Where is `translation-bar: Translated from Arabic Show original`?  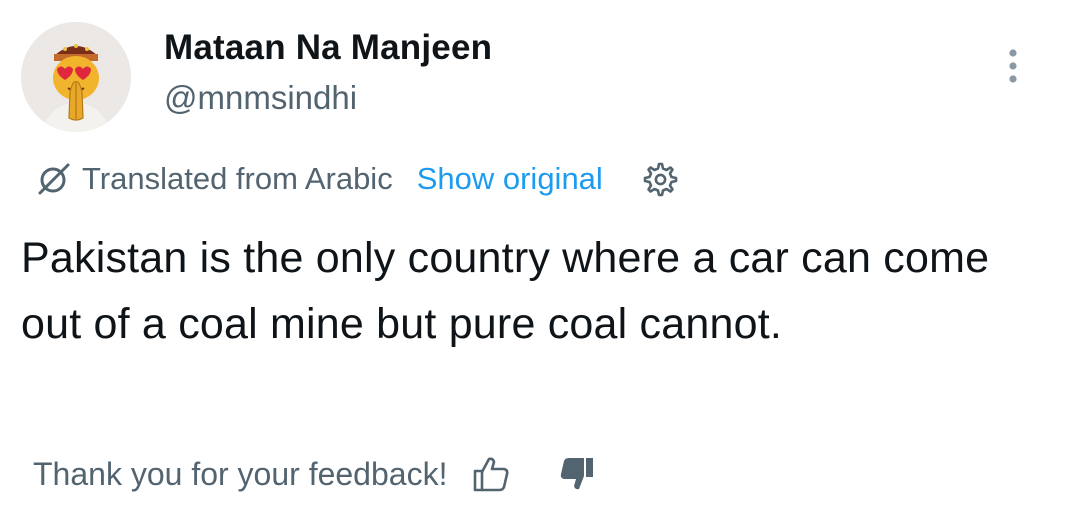
translation-bar: Translated from Arabic Show original is located at coordinates (356, 179).